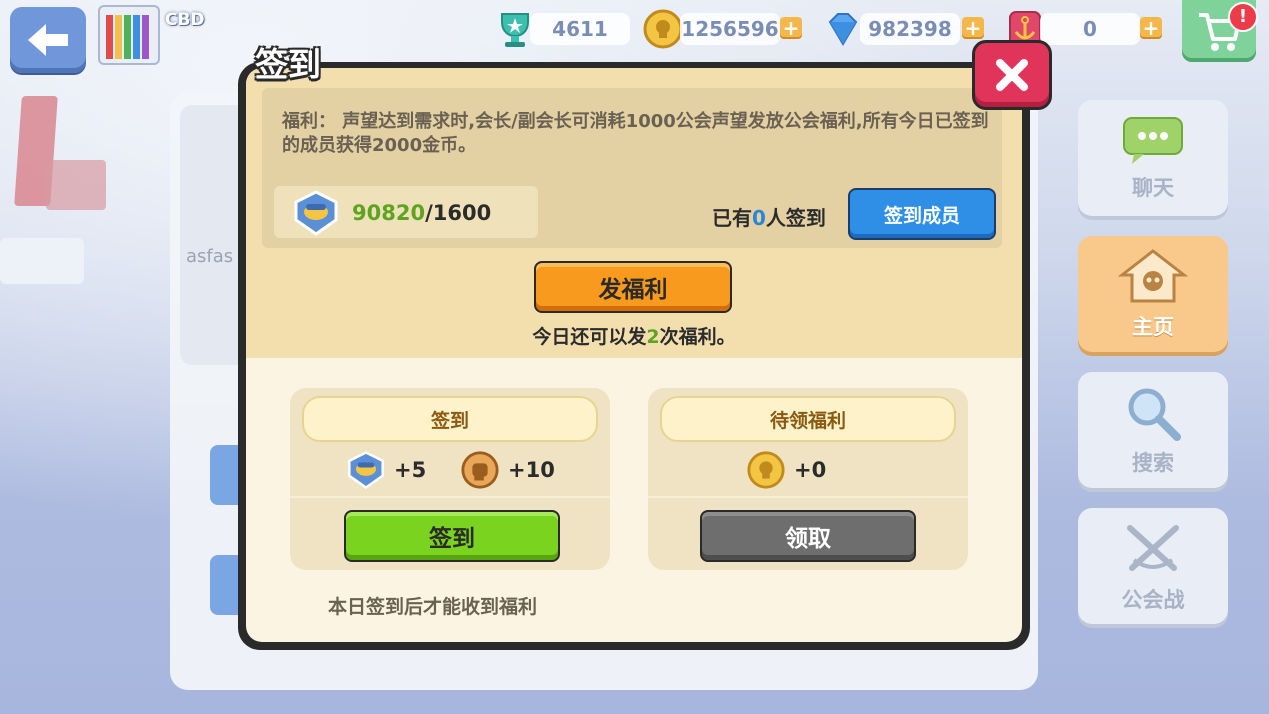 The image size is (1269, 714). Describe the element at coordinates (450, 479) in the screenshot. I see `signin-card: 签到 +5 +10 签到` at that location.